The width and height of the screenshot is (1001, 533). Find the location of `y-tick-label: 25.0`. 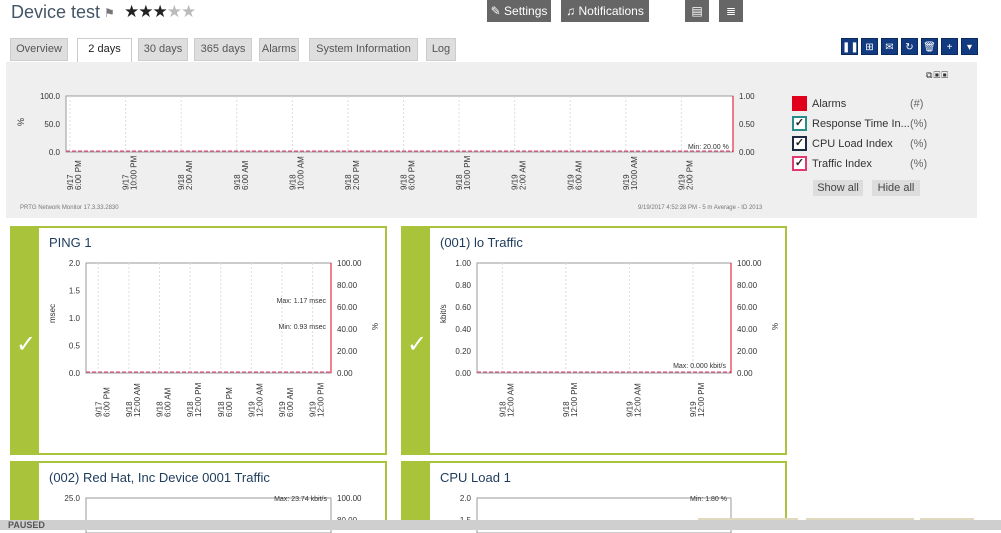

y-tick-label: 25.0 is located at coordinates (72, 498).